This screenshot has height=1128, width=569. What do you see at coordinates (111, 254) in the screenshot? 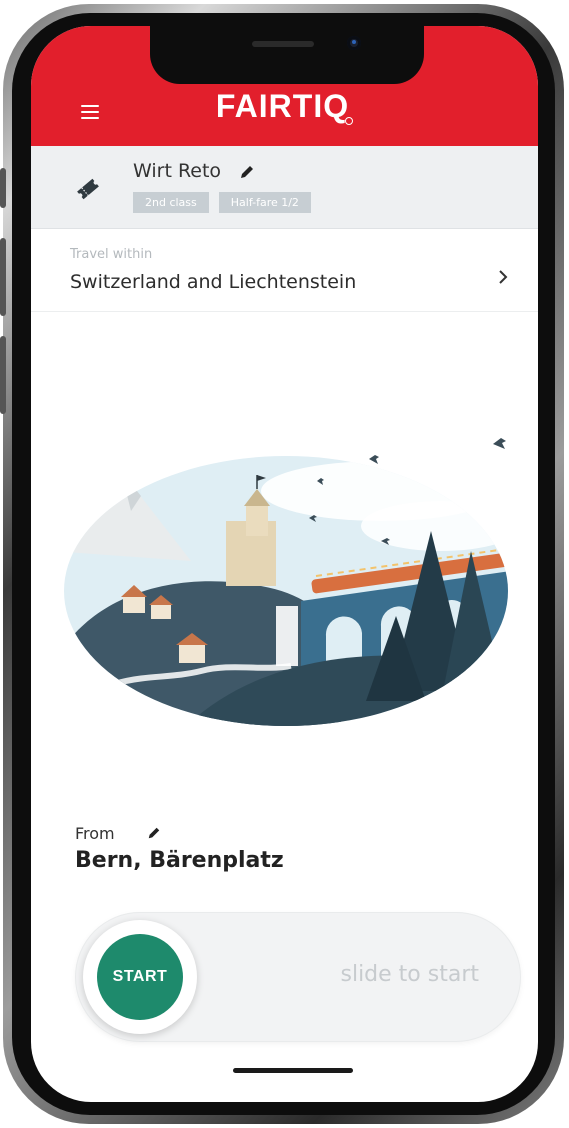
I see `travel-zone-label: Travel within` at bounding box center [111, 254].